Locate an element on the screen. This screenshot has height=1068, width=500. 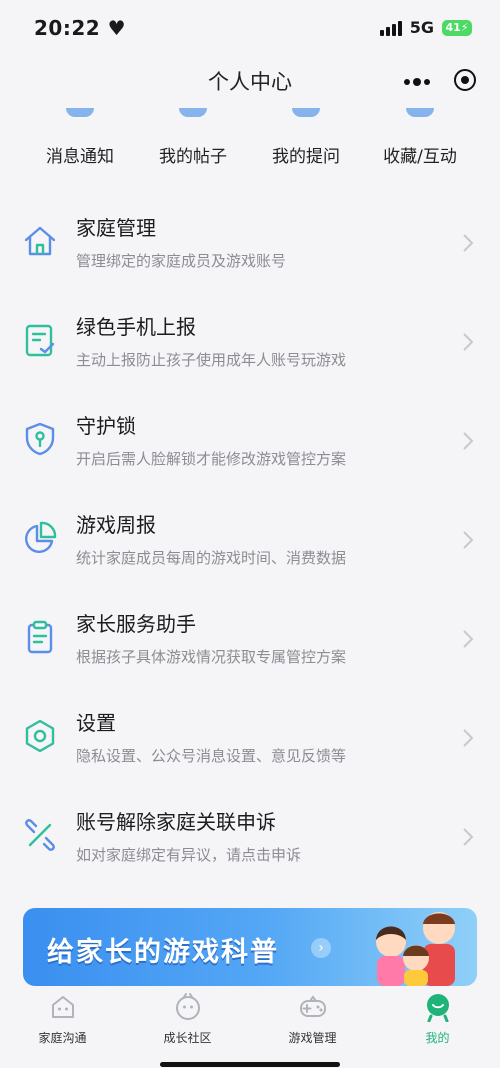
quick-action-label: 我的提问 is located at coordinates (306, 157).